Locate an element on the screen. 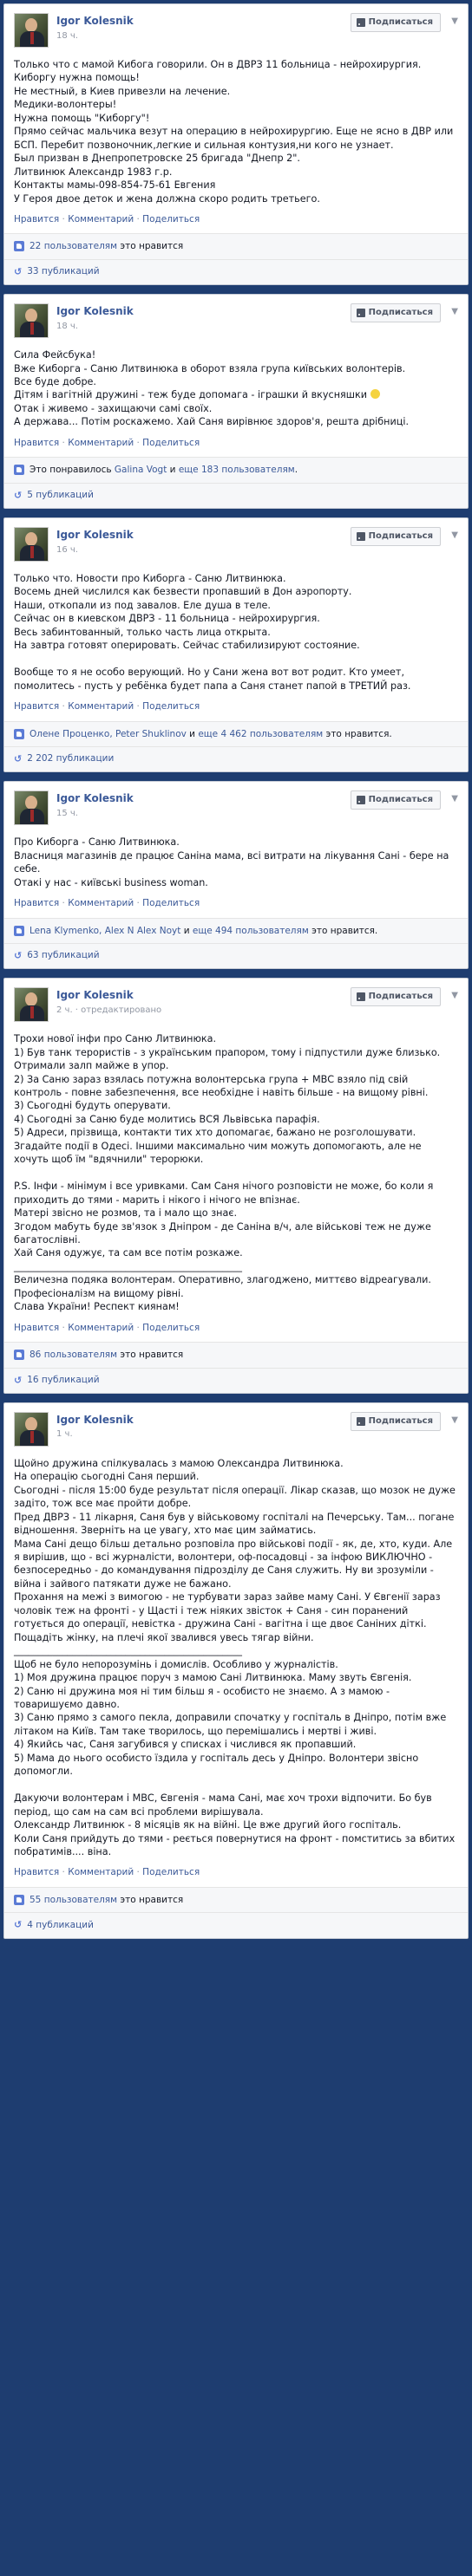  shares-summary: ↺ 16 публикаций is located at coordinates (236, 1380).